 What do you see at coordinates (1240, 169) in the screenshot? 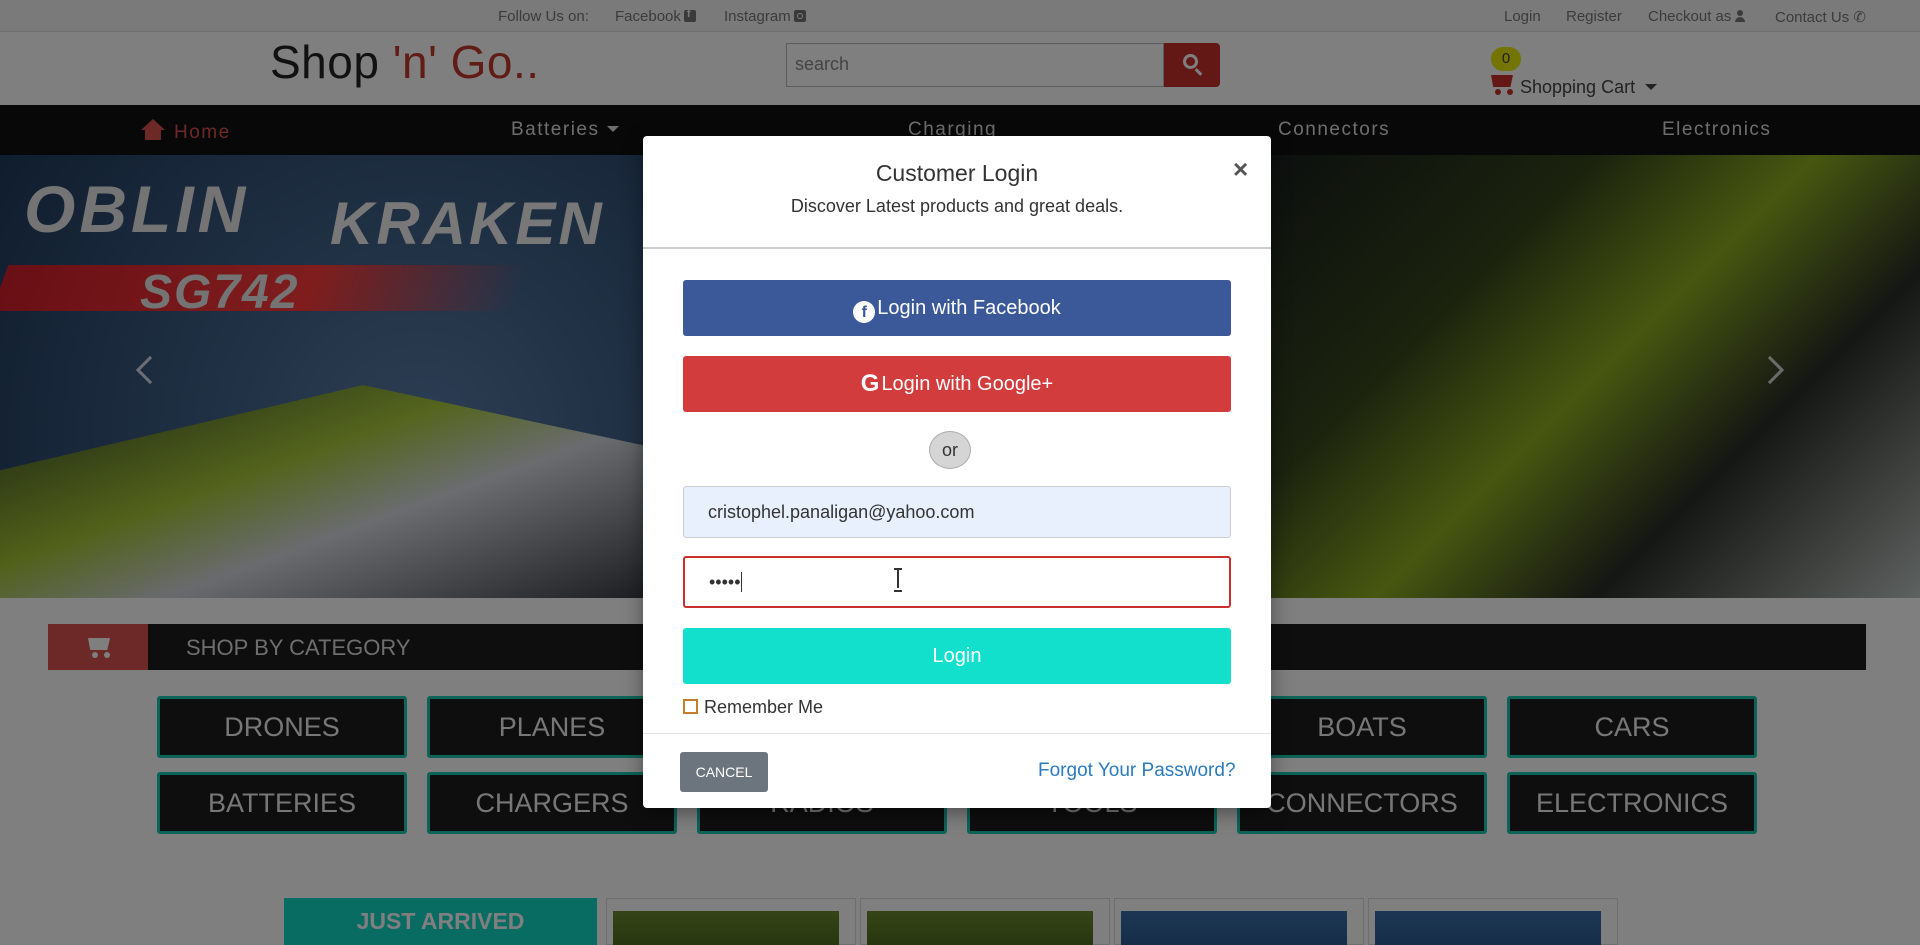
I see `close-icon: ×` at bounding box center [1240, 169].